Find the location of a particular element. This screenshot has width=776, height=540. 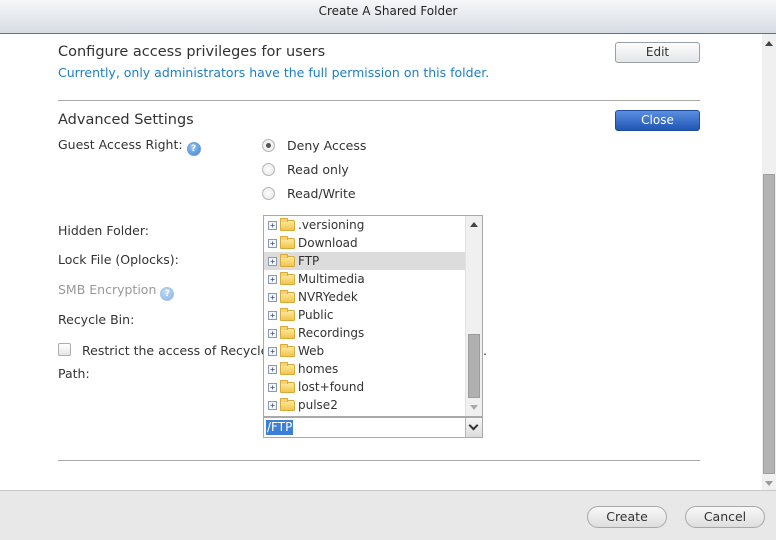

dialog-title: Create A Shared Folder is located at coordinates (388, 11).